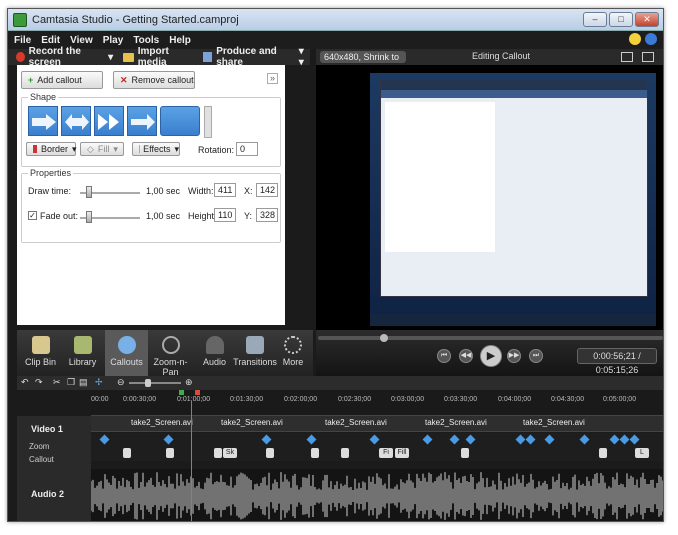  What do you see at coordinates (81, 40) in the screenshot?
I see `menu-view: View` at bounding box center [81, 40].